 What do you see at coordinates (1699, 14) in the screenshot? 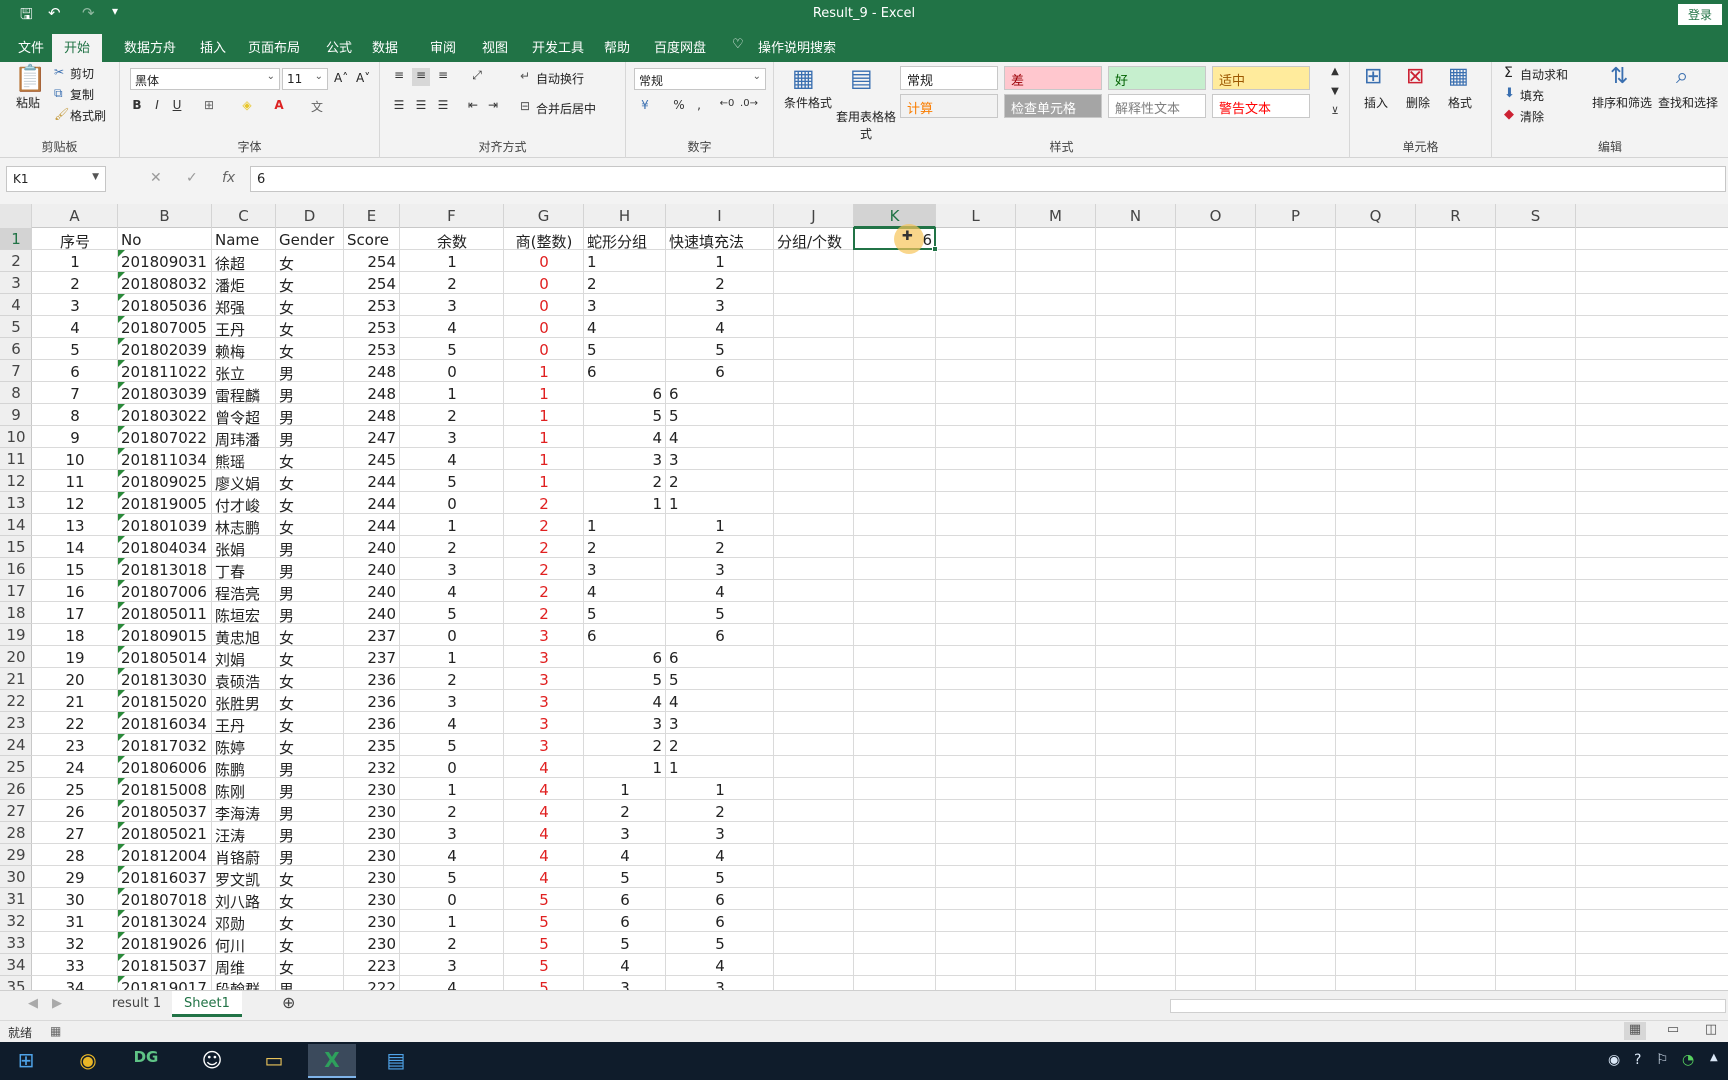
I see `login-button: 登录` at bounding box center [1699, 14].